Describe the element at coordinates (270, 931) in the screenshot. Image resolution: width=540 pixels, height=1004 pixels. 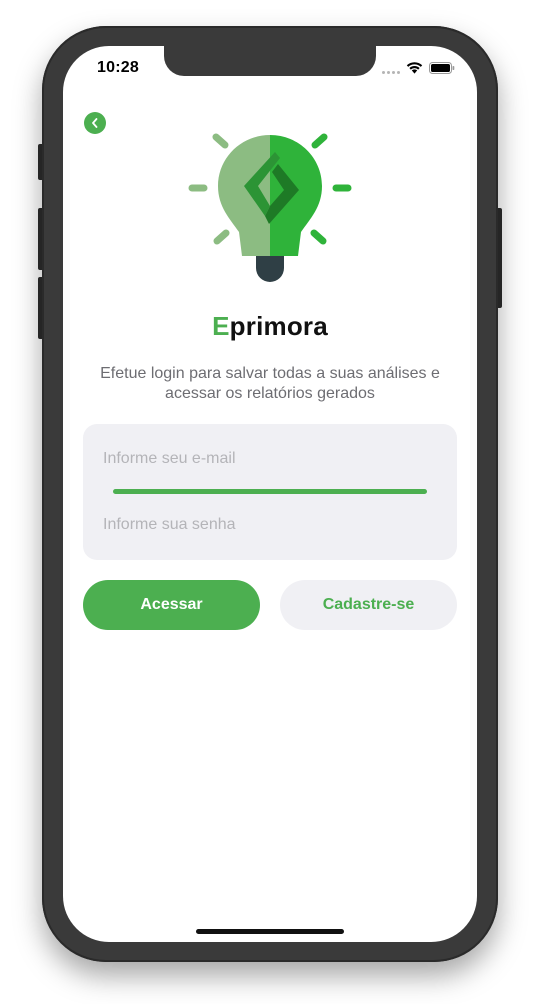
I see `home-indicator` at that location.